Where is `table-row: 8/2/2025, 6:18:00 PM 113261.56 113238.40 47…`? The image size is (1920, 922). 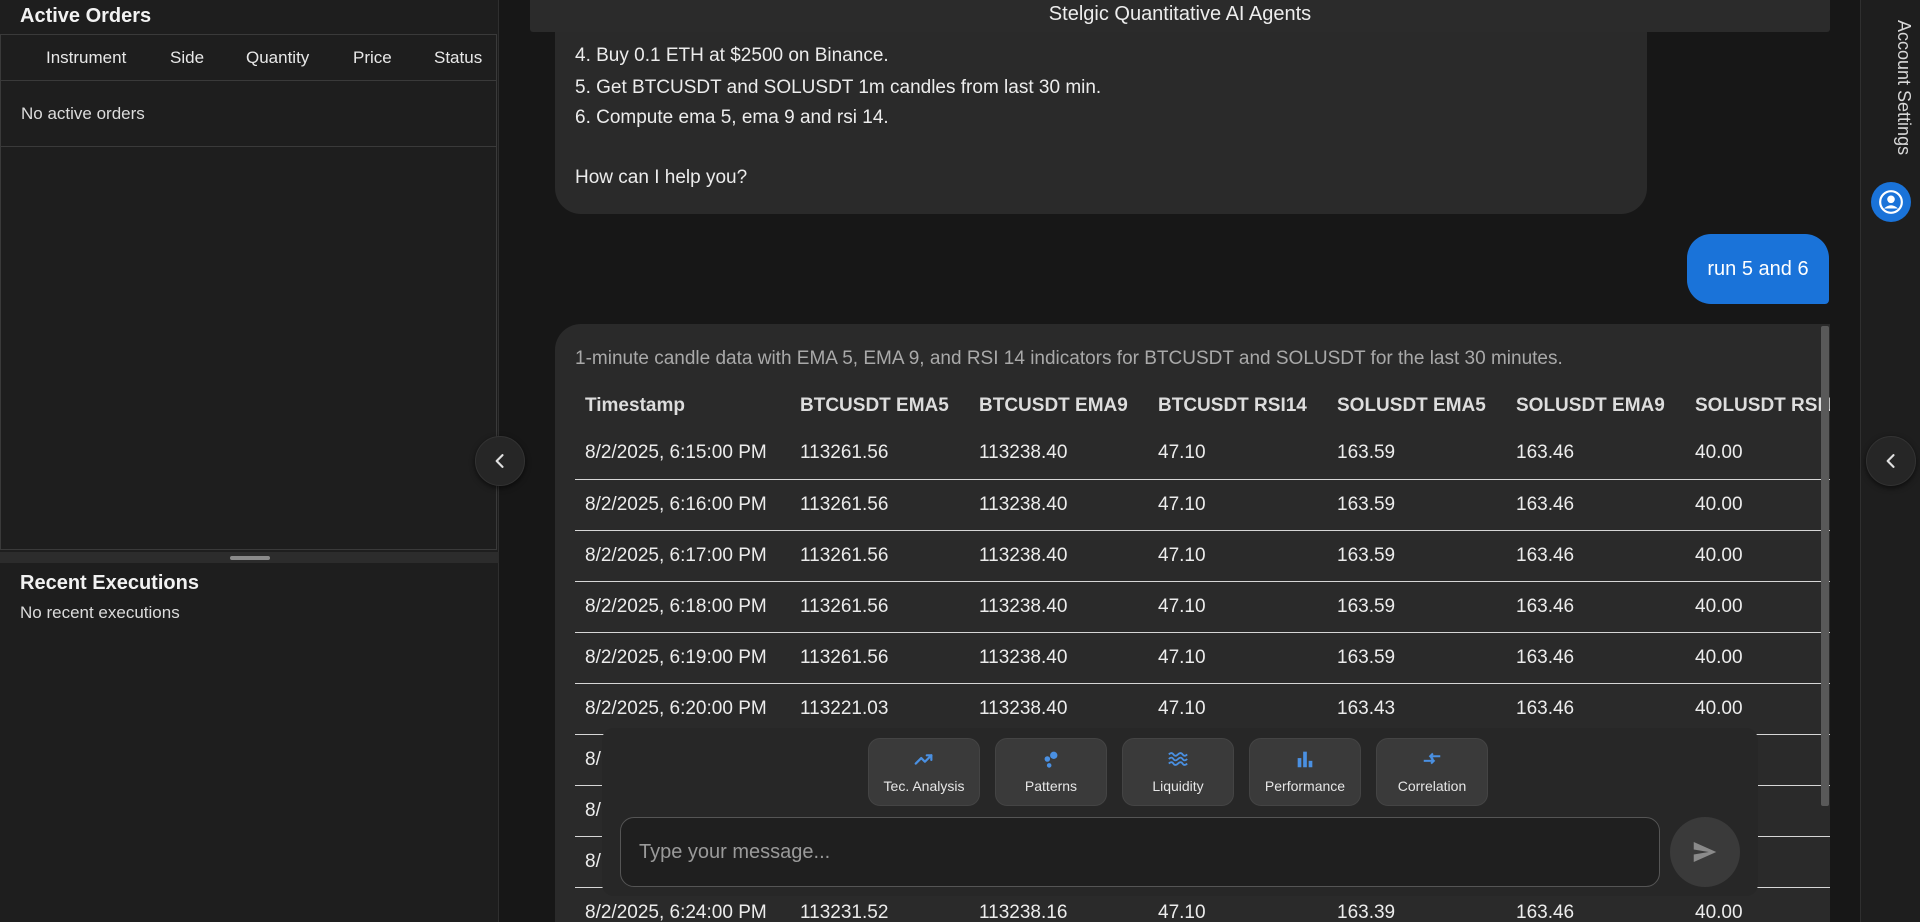
table-row: 8/2/2025, 6:18:00 PM 113261.56 113238.40 47… is located at coordinates (1202, 607).